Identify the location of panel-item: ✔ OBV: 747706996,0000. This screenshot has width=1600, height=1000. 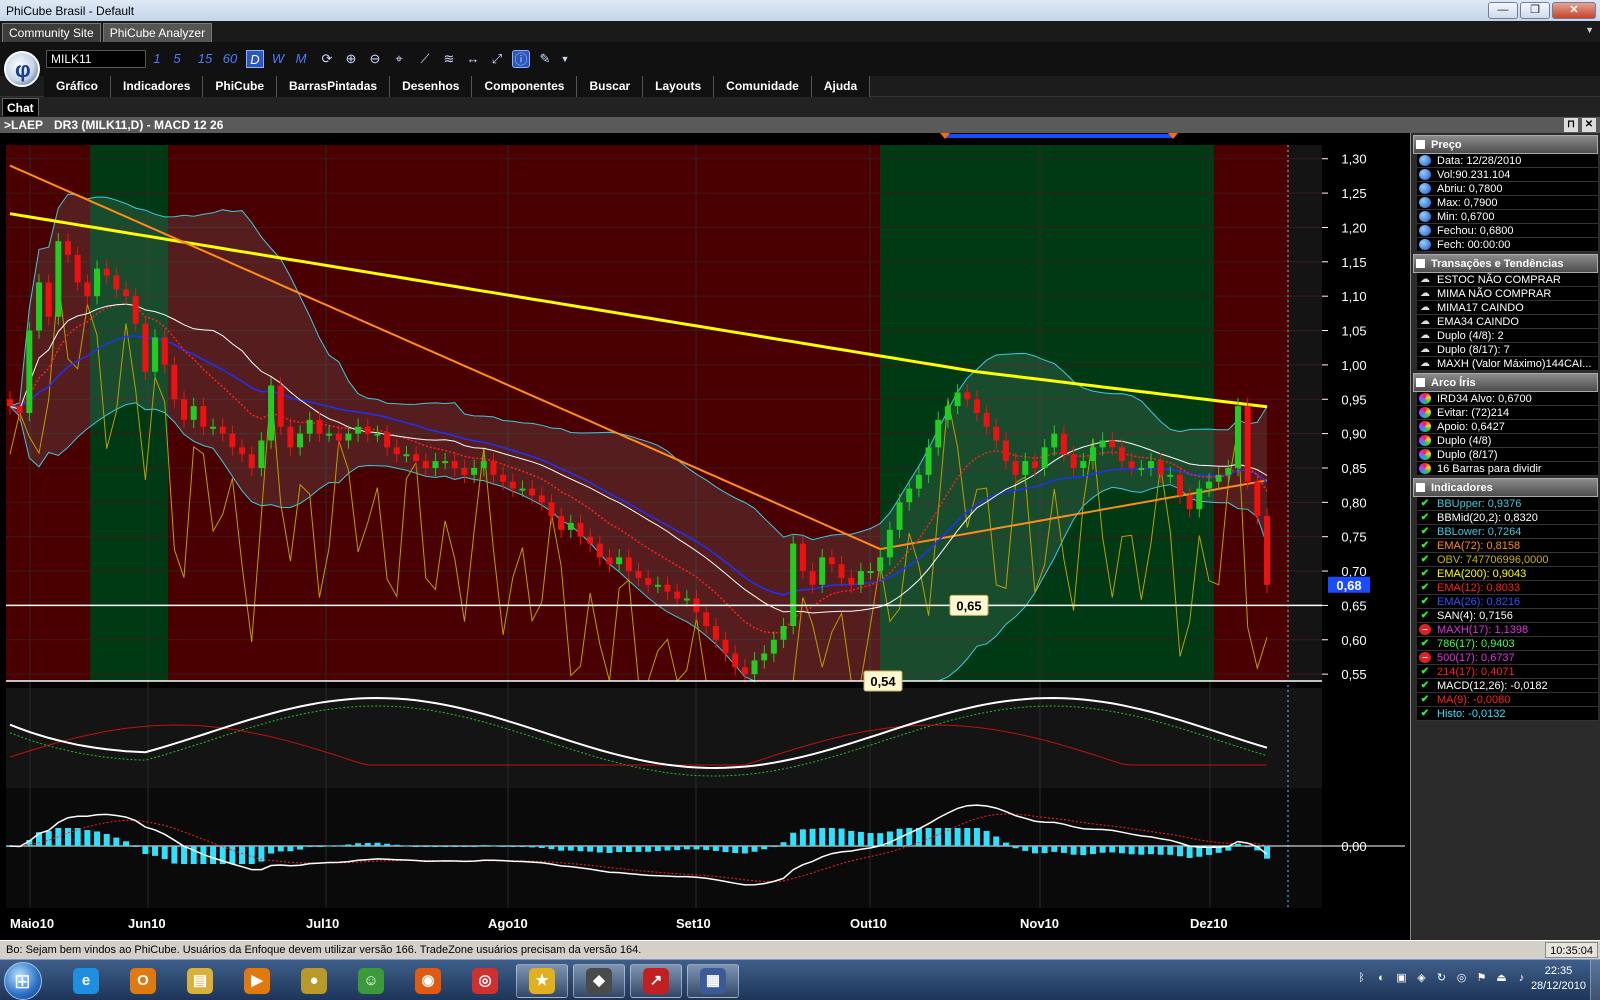
(1507, 560).